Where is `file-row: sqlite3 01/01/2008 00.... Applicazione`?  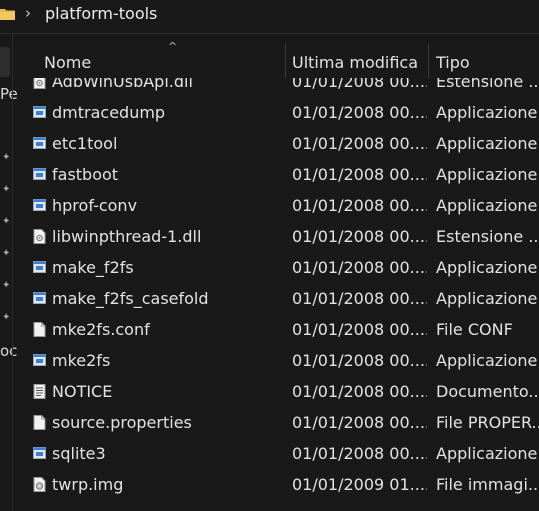
file-row: sqlite3 01/01/2008 00.... Applicazione is located at coordinates (276, 454).